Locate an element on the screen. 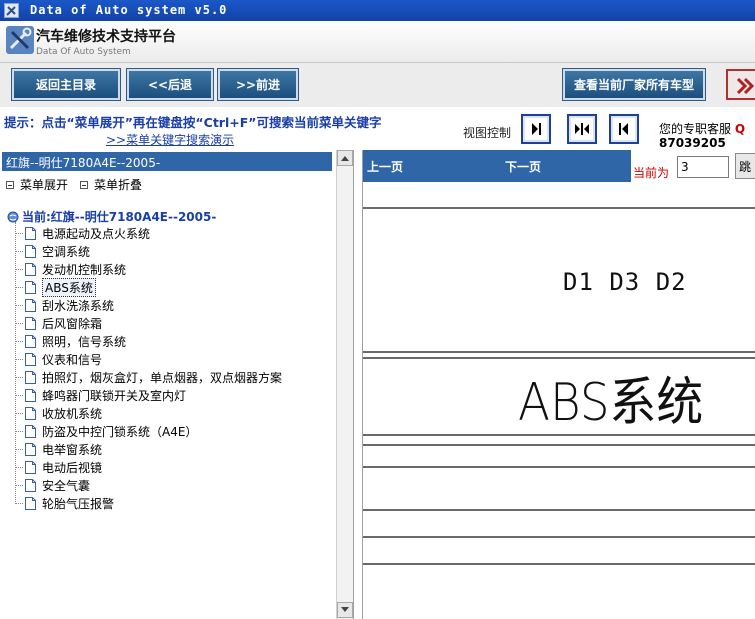  menu-expand-control: 菜单展开 is located at coordinates (37, 184).